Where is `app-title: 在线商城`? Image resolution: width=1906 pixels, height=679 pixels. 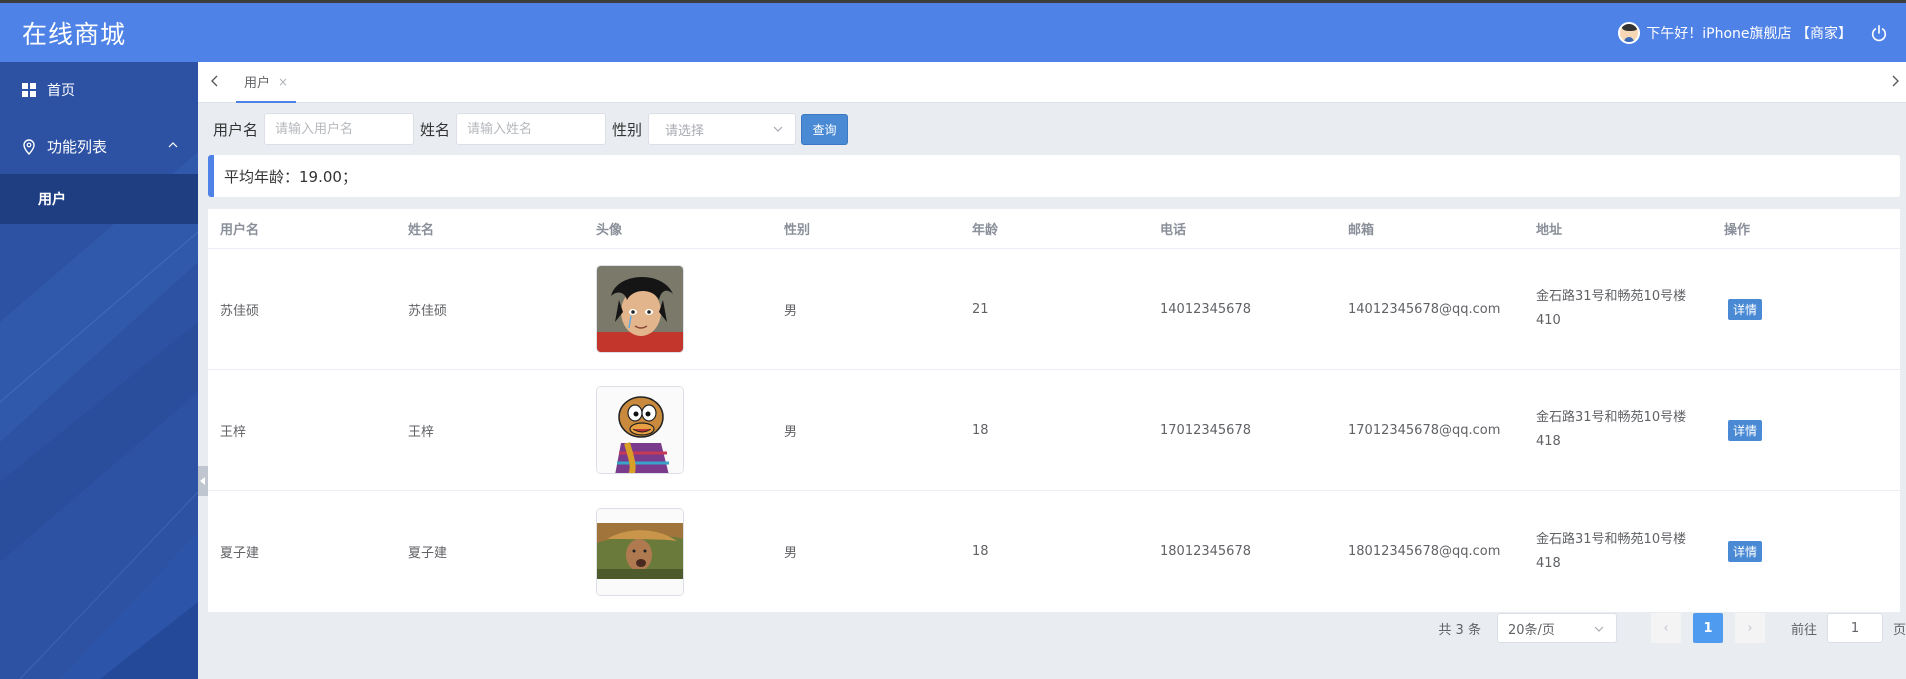
app-title: 在线商城 is located at coordinates (74, 34).